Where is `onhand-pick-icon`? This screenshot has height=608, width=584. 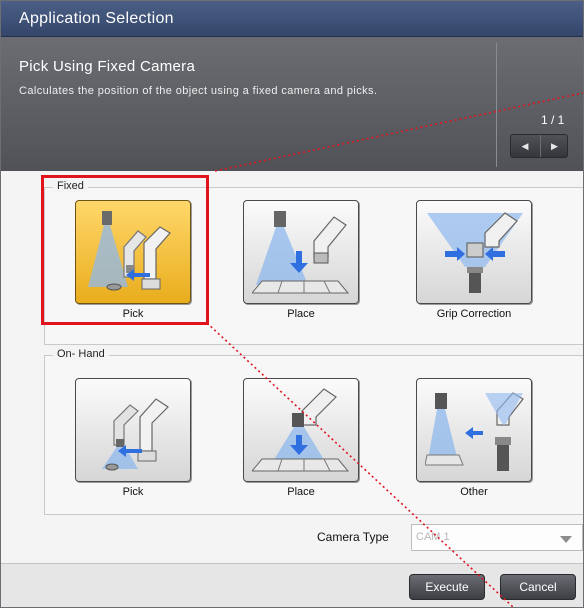
onhand-pick-icon is located at coordinates (135, 434).